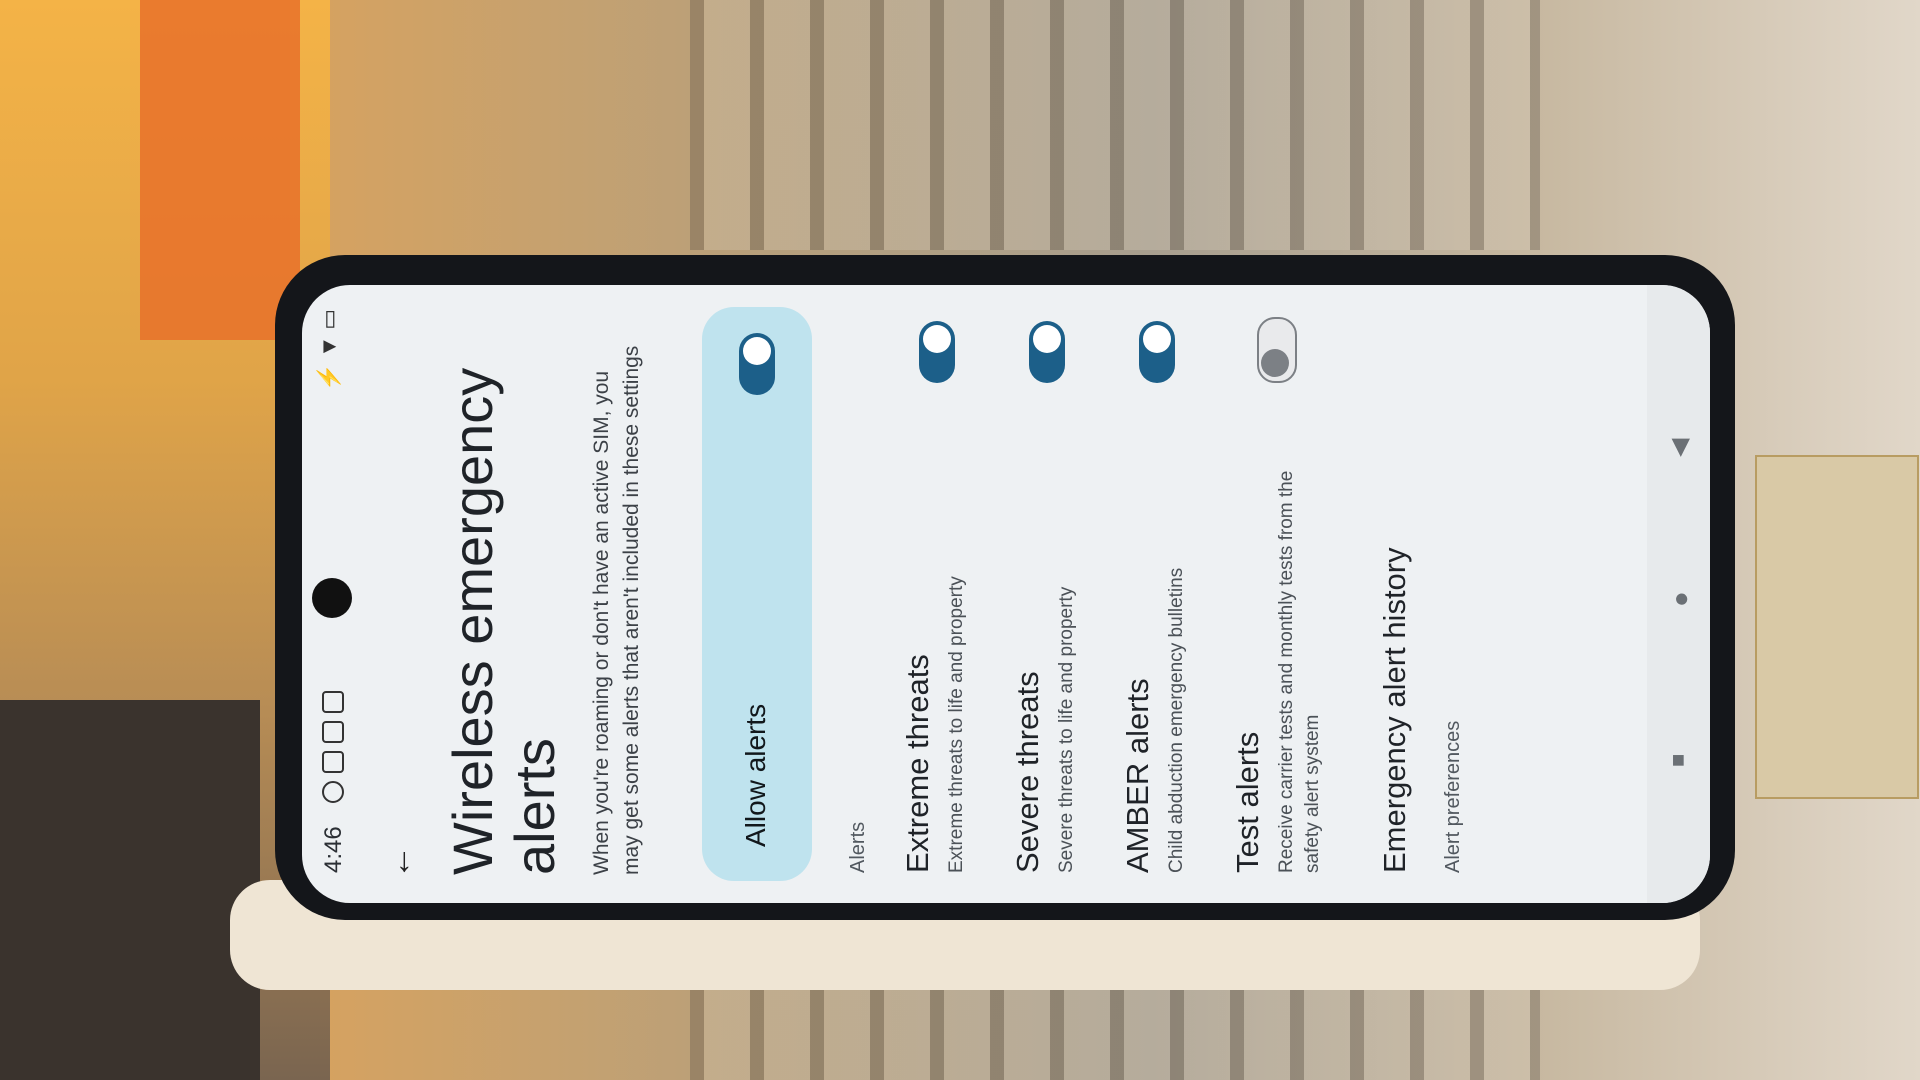 This screenshot has height=1080, width=1920. What do you see at coordinates (1453, 796) in the screenshot?
I see `section-header-preferences: Alert preferences` at bounding box center [1453, 796].